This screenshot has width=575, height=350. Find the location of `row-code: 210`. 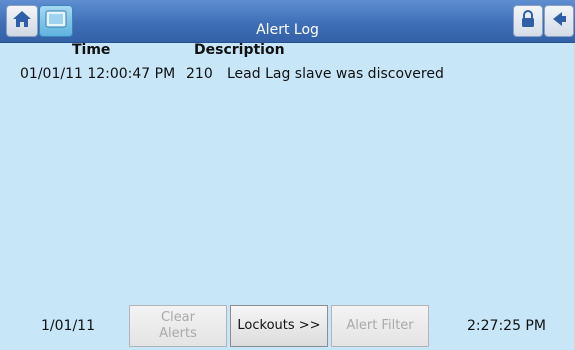

row-code: 210 is located at coordinates (199, 74).